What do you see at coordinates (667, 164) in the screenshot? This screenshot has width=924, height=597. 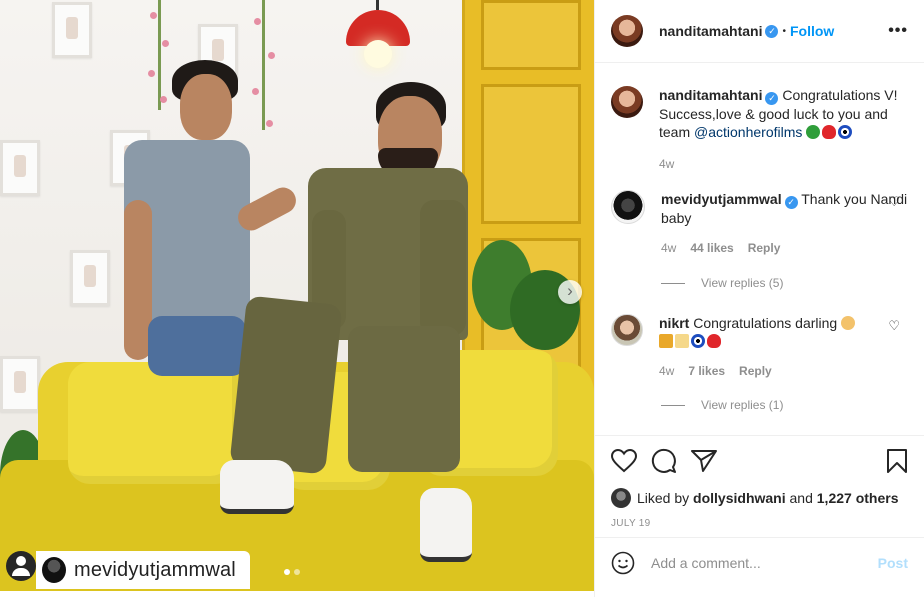 I see `caption-time: 4w` at bounding box center [667, 164].